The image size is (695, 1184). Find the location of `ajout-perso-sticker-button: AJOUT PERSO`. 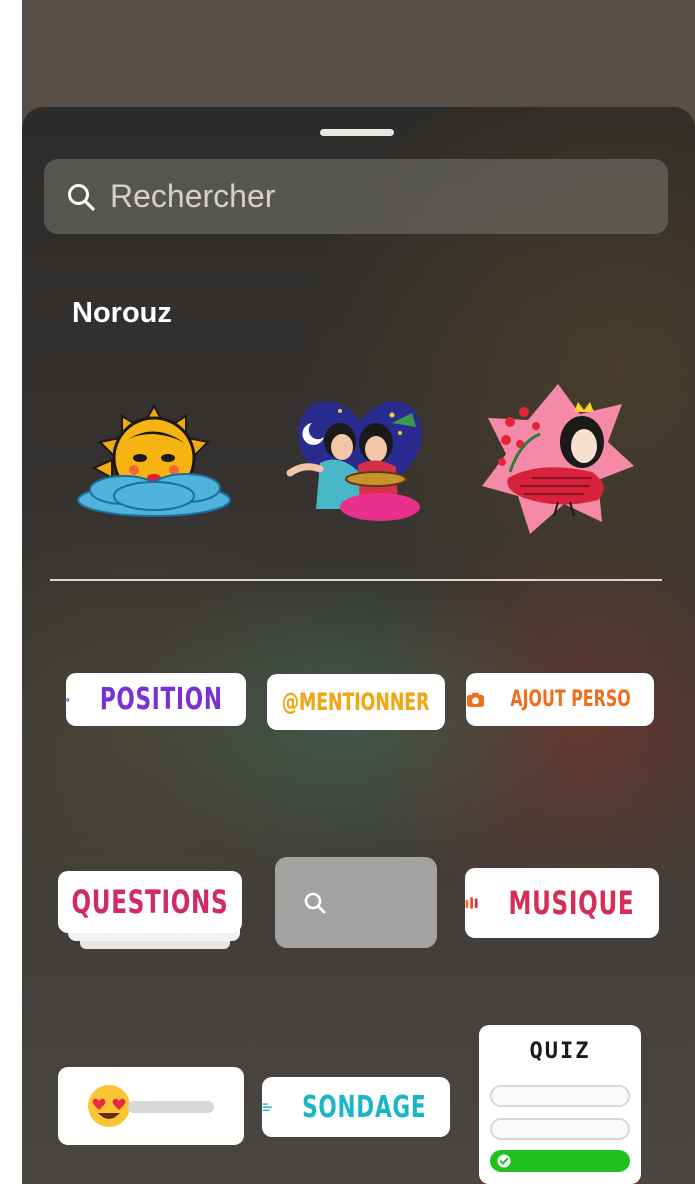

ajout-perso-sticker-button: AJOUT PERSO is located at coordinates (560, 699).